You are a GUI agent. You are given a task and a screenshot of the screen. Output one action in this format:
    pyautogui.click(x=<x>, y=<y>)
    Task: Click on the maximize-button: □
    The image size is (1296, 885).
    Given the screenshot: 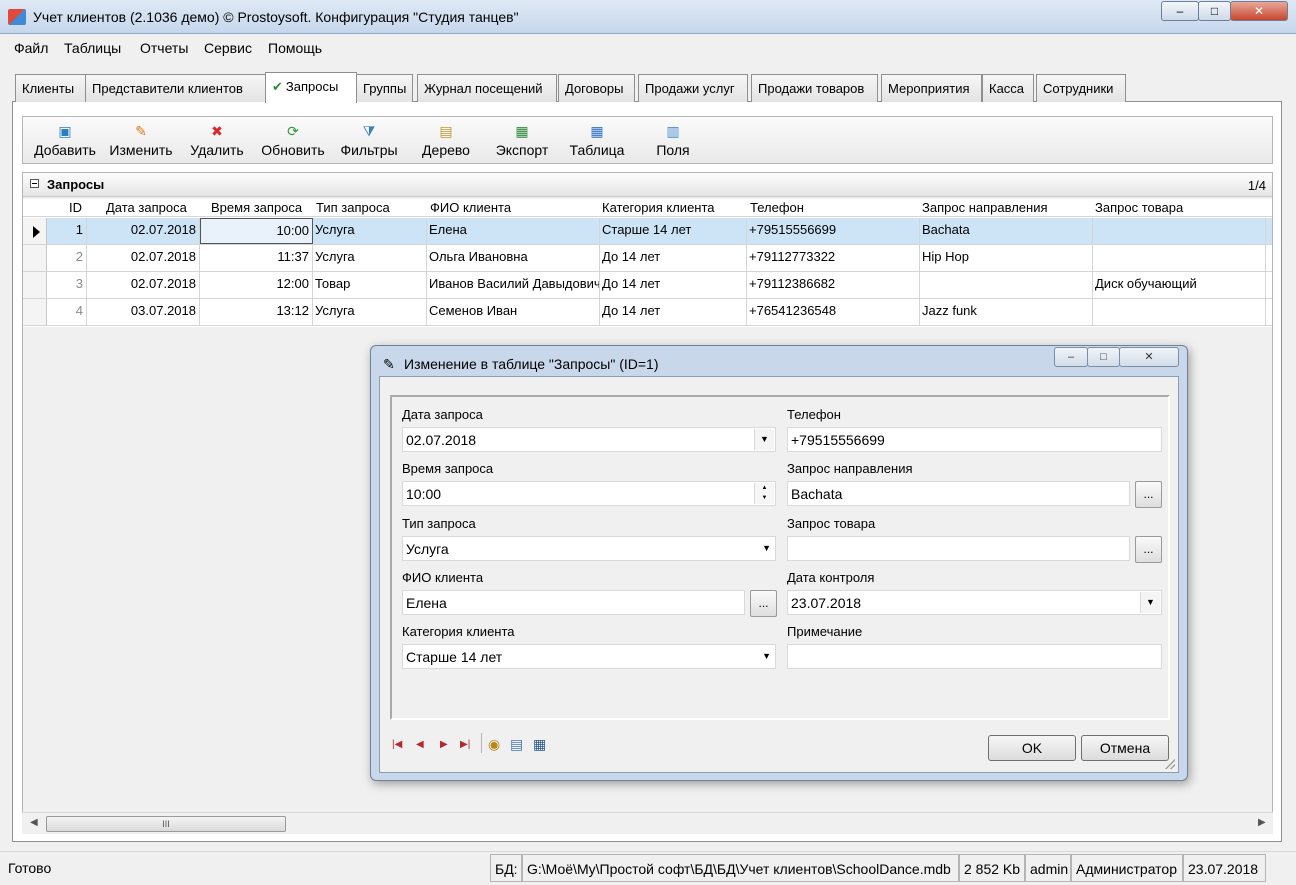 What is the action you would take?
    pyautogui.click(x=1214, y=11)
    